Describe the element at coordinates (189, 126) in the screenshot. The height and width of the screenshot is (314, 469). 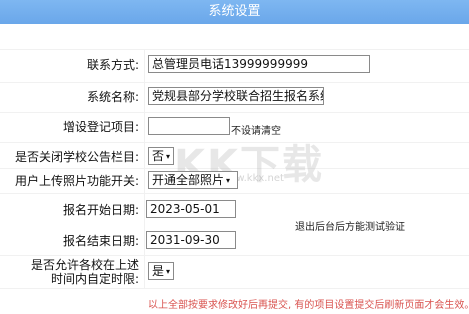
I see `extra-item-input` at that location.